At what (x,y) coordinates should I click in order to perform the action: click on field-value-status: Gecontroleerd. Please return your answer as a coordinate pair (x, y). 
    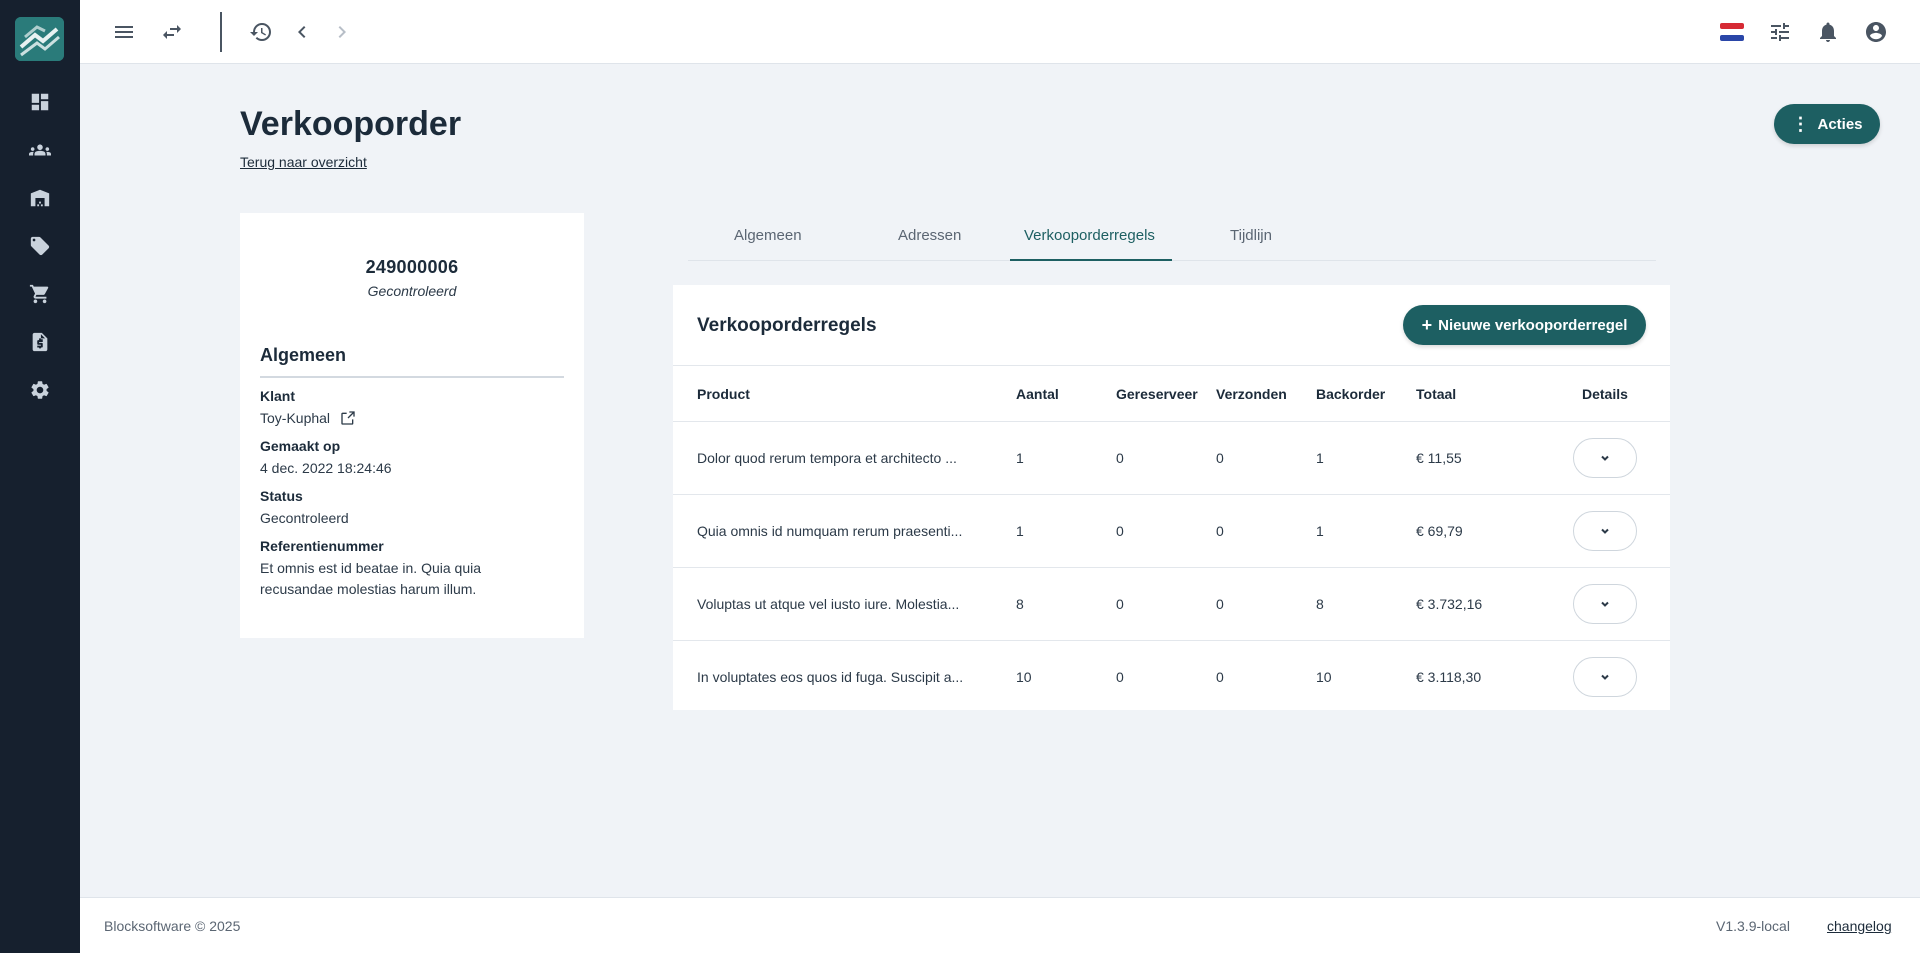
    Looking at the image, I should click on (304, 518).